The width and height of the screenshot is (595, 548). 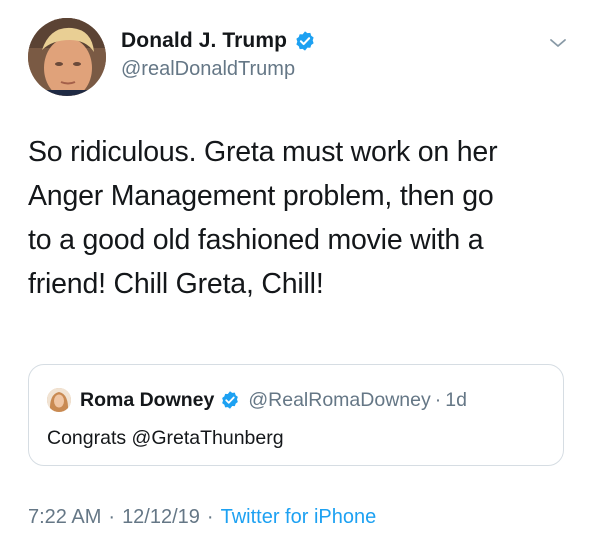 What do you see at coordinates (161, 517) in the screenshot?
I see `tweet-date: 12/12/19` at bounding box center [161, 517].